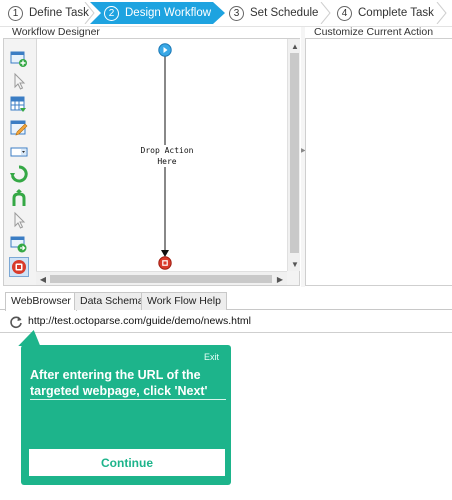 The height and width of the screenshot is (500, 452). What do you see at coordinates (16, 322) in the screenshot?
I see `refresh-icon` at bounding box center [16, 322].